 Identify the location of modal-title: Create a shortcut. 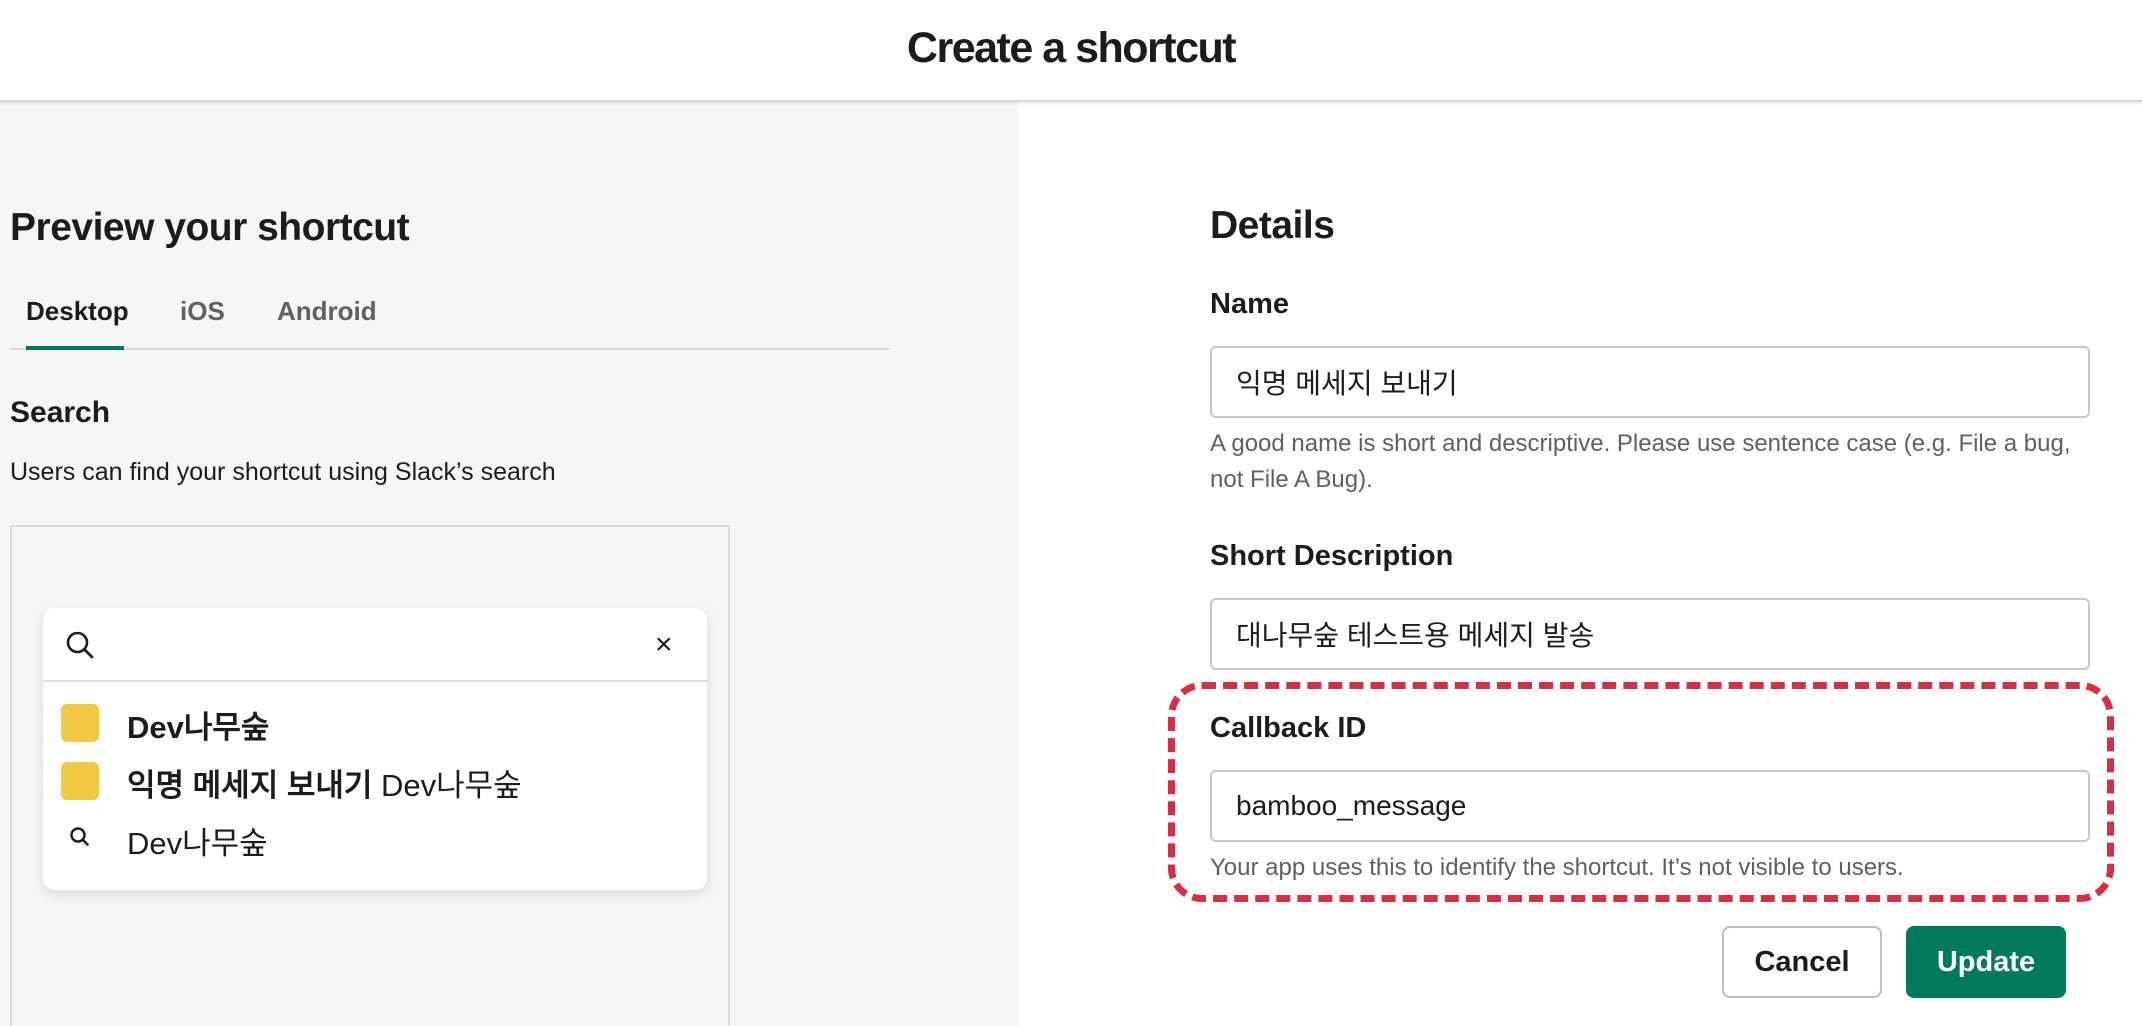
(1071, 47).